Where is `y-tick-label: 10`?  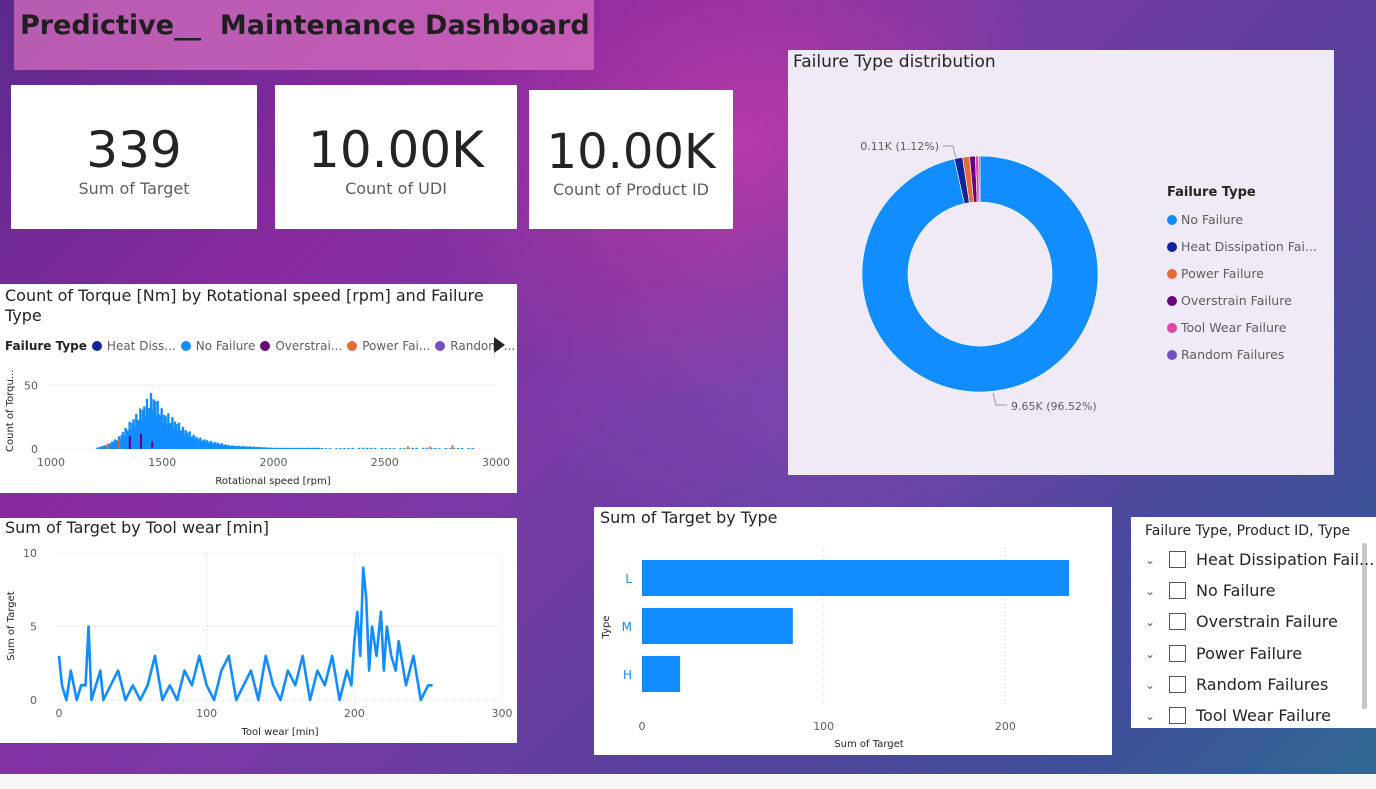 y-tick-label: 10 is located at coordinates (30, 553).